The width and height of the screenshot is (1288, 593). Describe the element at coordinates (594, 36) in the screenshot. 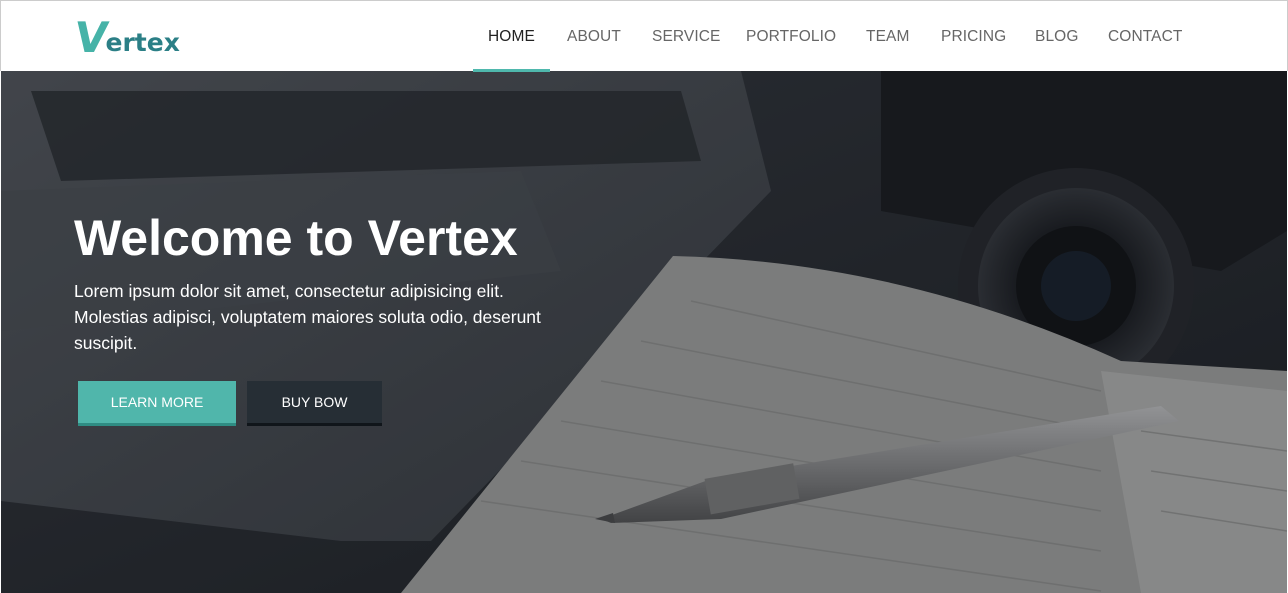

I see `nav-about: ABOUT` at that location.